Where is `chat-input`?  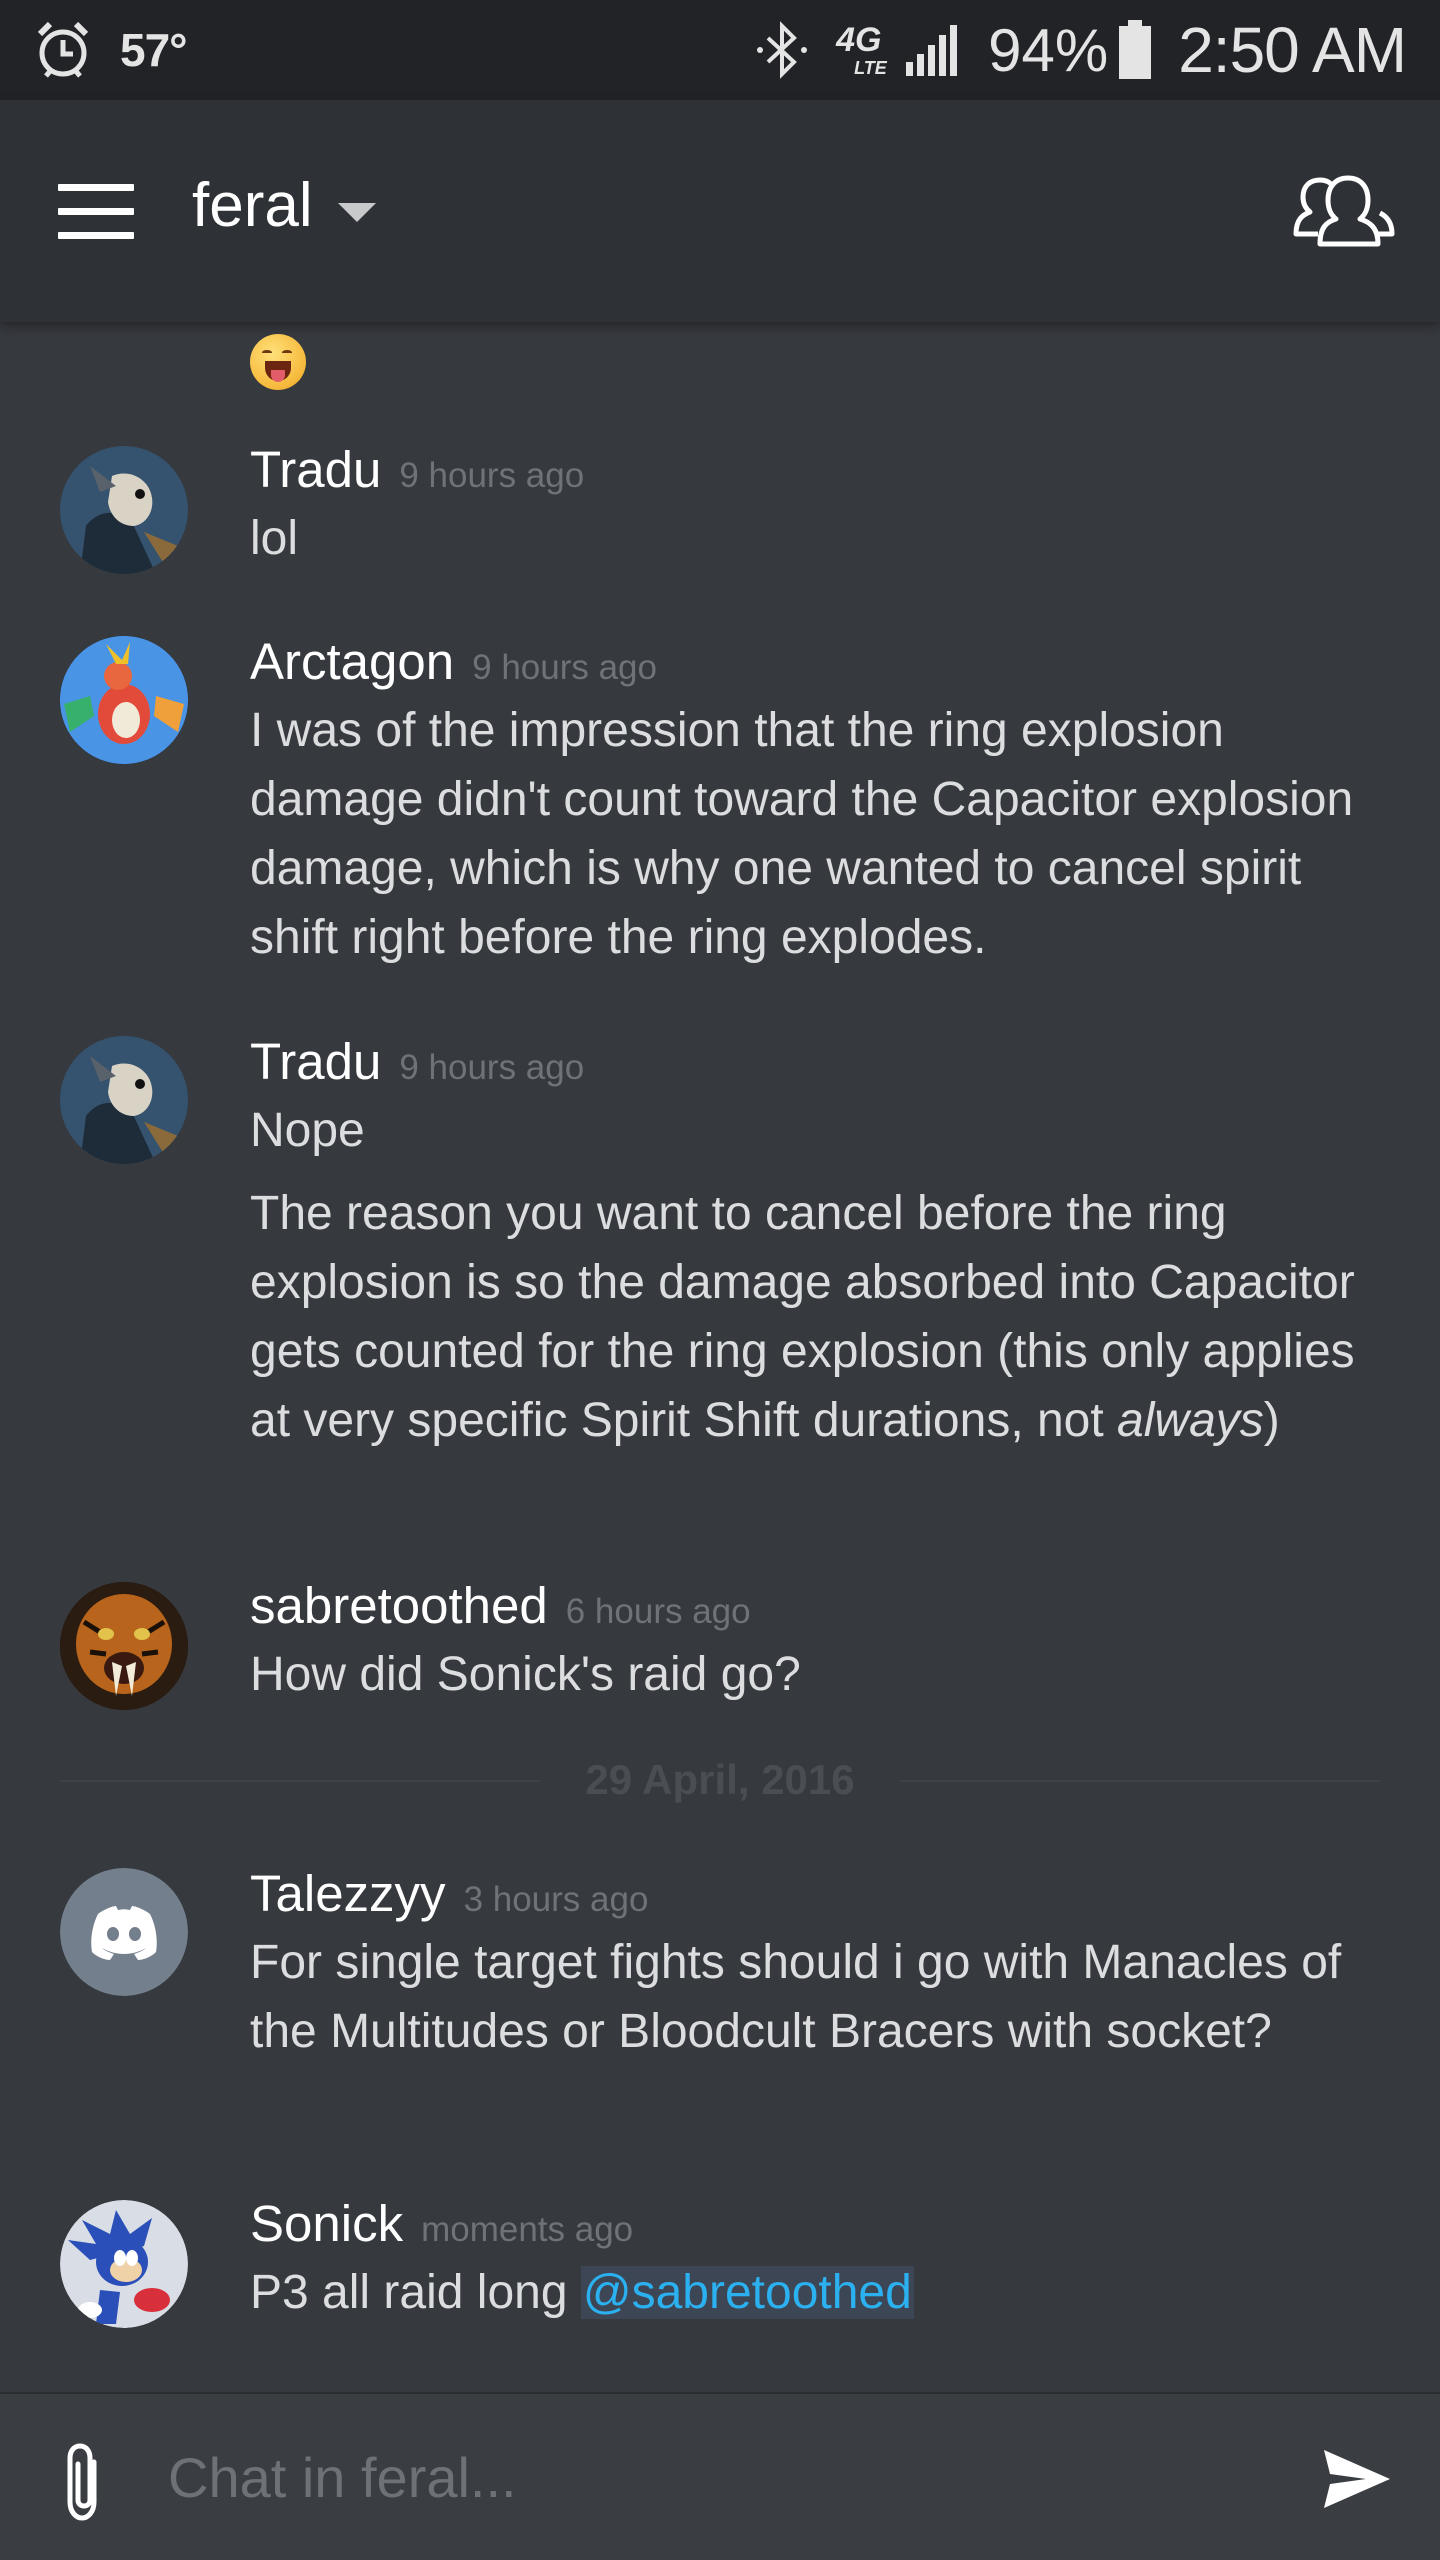
chat-input is located at coordinates (718, 2477).